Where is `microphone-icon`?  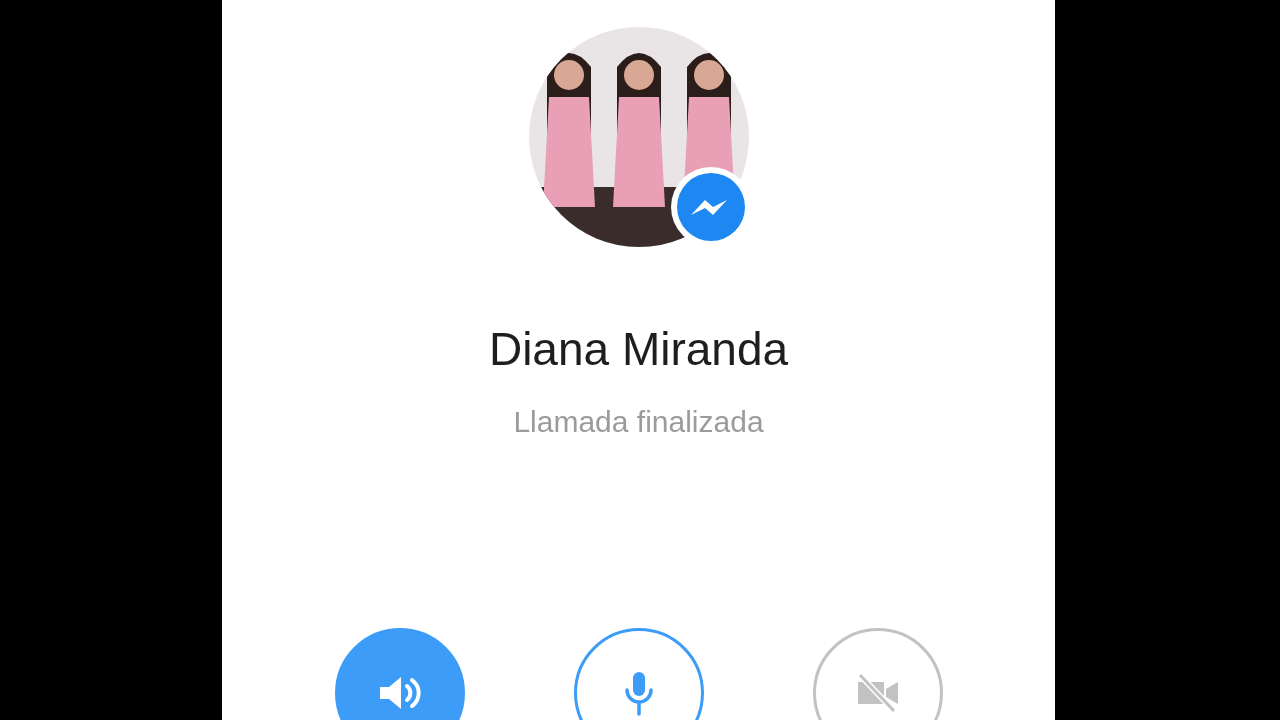
microphone-icon is located at coordinates (638, 693).